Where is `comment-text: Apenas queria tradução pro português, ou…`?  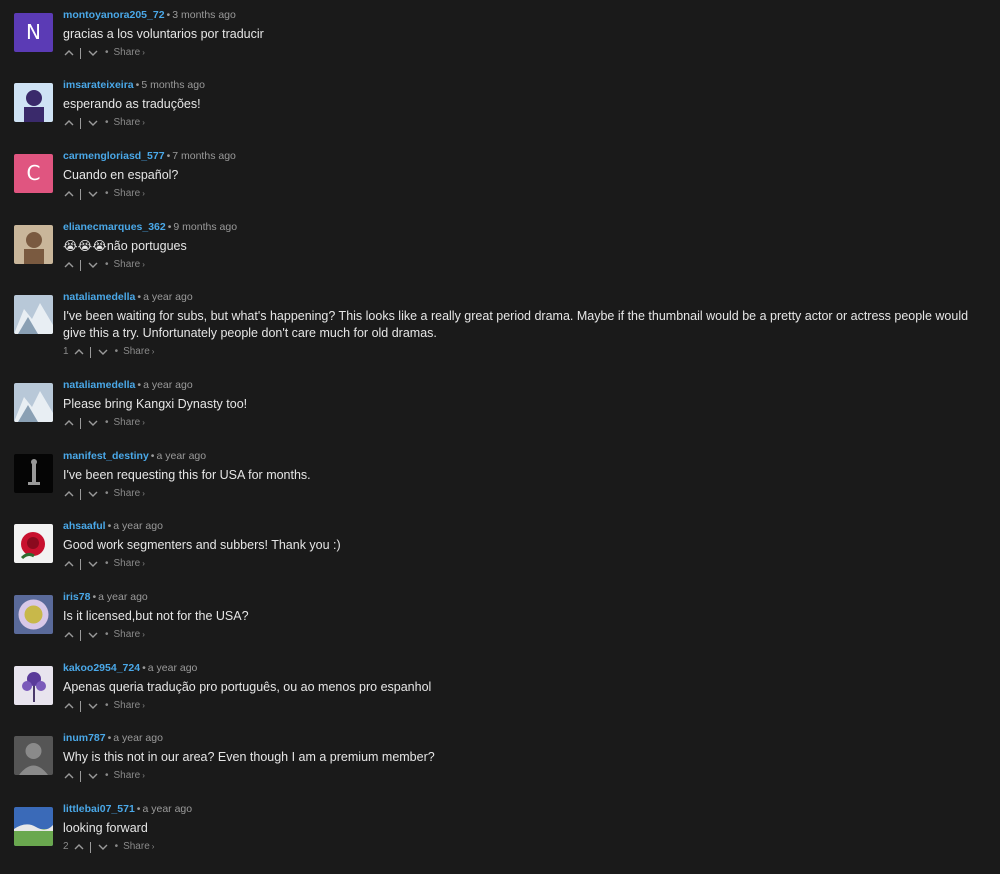 comment-text: Apenas queria tradução pro português, ou… is located at coordinates (247, 687).